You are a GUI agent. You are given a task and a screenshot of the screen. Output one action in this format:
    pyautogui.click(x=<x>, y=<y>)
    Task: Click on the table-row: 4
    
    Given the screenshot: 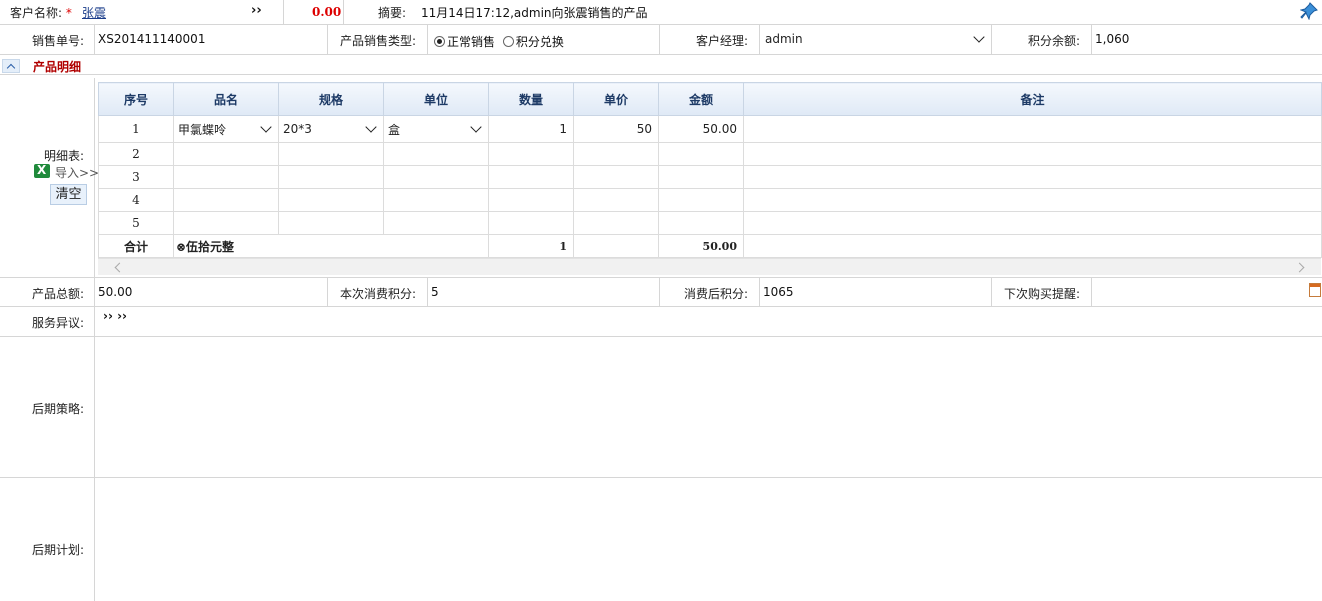 What is the action you would take?
    pyautogui.click(x=710, y=200)
    